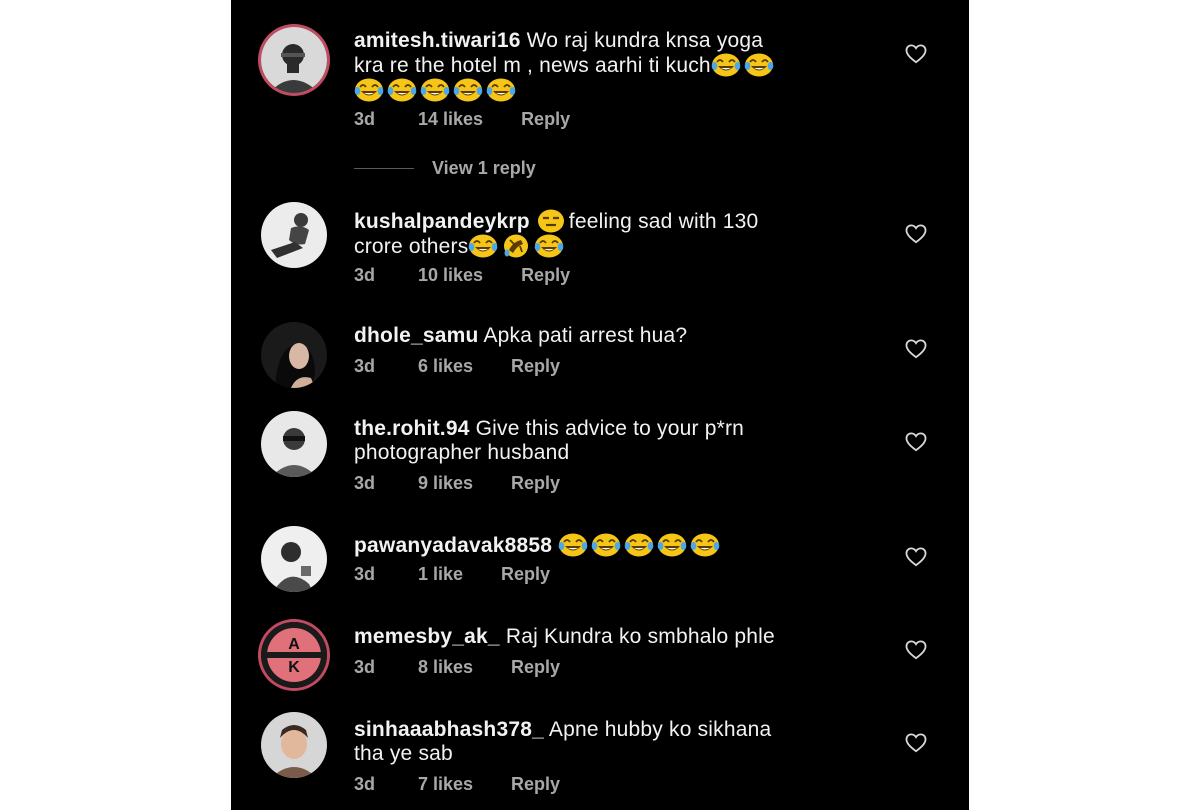 The image size is (1200, 810). I want to click on comment-text: pawanyadavak8858, so click(614, 545).